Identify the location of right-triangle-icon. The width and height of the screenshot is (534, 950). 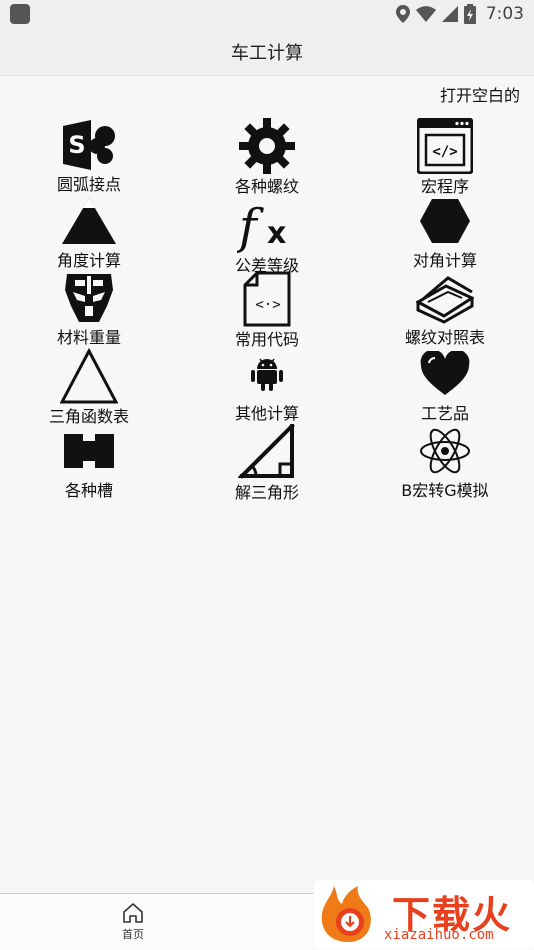
(267, 452).